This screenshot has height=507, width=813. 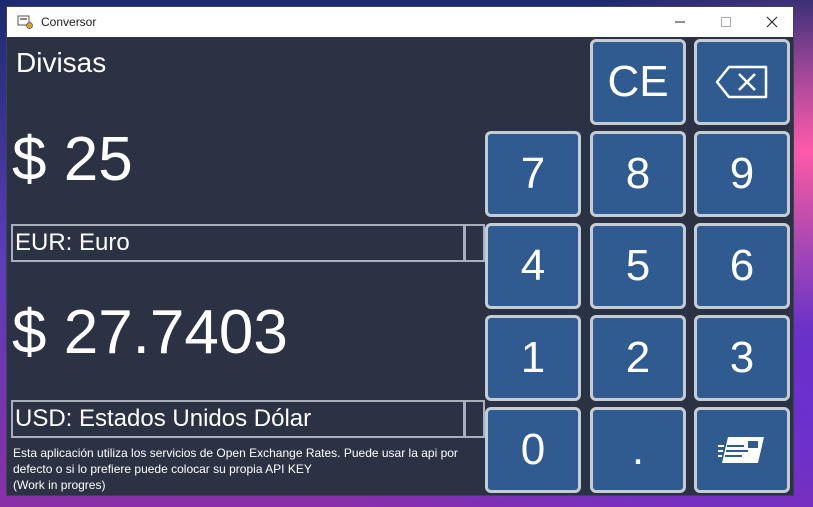 What do you see at coordinates (533, 450) in the screenshot?
I see `digit-0-button: 0` at bounding box center [533, 450].